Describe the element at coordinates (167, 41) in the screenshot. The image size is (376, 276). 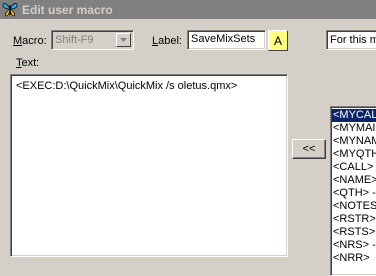
I see `label-label: Label:` at that location.